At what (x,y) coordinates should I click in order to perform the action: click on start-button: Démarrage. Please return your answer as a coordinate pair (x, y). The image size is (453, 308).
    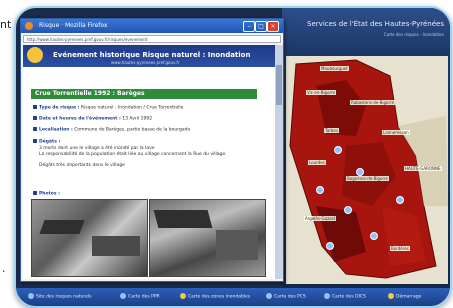
    Looking at the image, I should click on (404, 296).